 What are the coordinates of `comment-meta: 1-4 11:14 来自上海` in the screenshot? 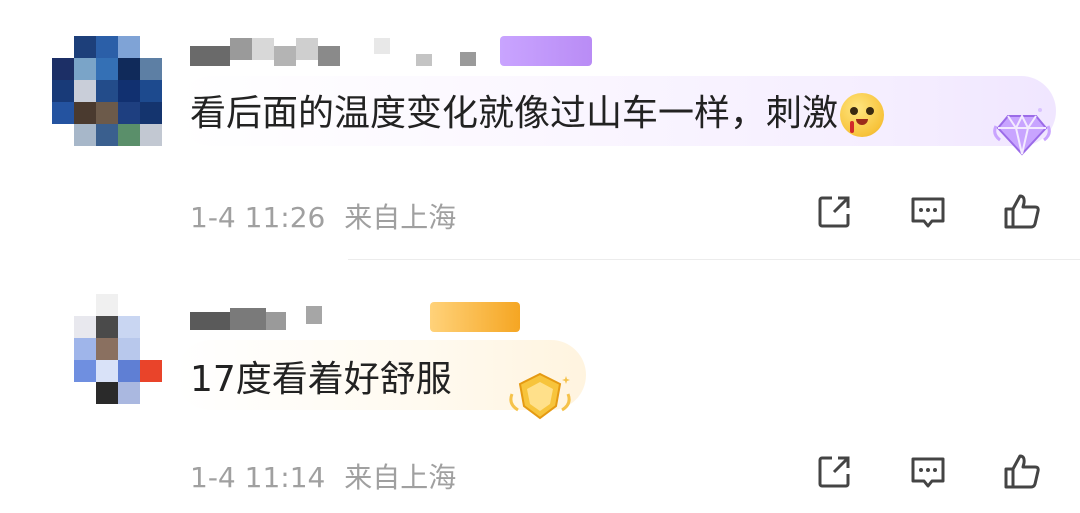 It's located at (323, 476).